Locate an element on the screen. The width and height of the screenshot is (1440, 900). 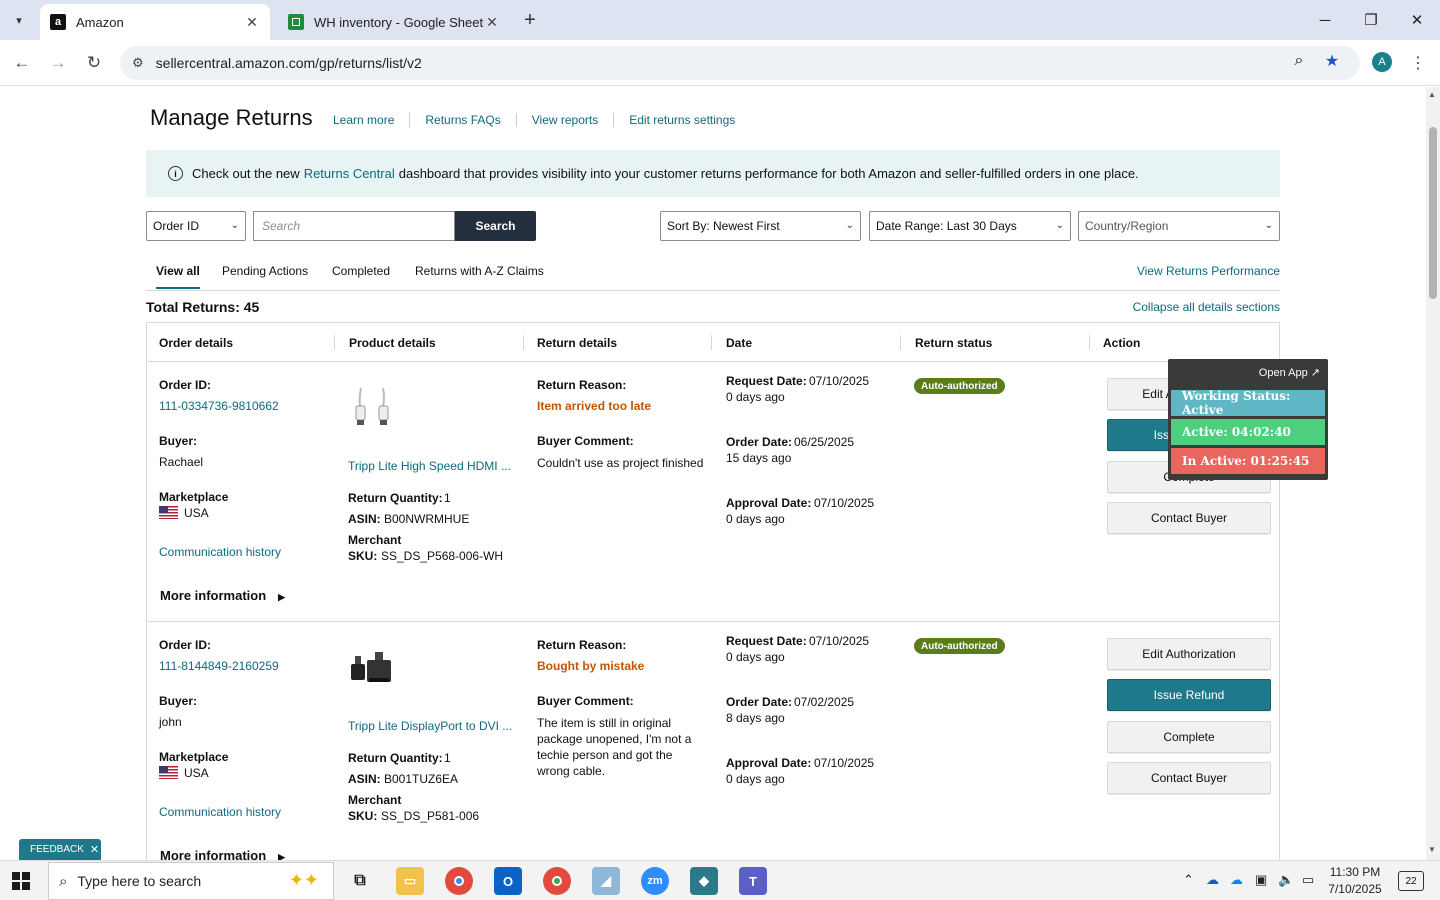
close-feedback-icon: ✕ is located at coordinates (94, 849).